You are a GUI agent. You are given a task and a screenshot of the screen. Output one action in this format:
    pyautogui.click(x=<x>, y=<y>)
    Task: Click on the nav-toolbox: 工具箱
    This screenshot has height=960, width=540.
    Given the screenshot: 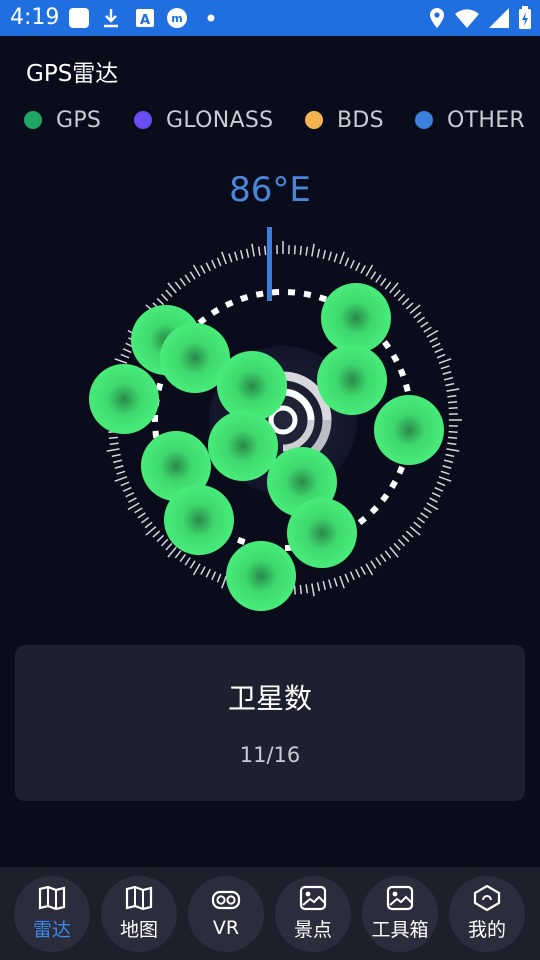 What is the action you would take?
    pyautogui.click(x=400, y=914)
    